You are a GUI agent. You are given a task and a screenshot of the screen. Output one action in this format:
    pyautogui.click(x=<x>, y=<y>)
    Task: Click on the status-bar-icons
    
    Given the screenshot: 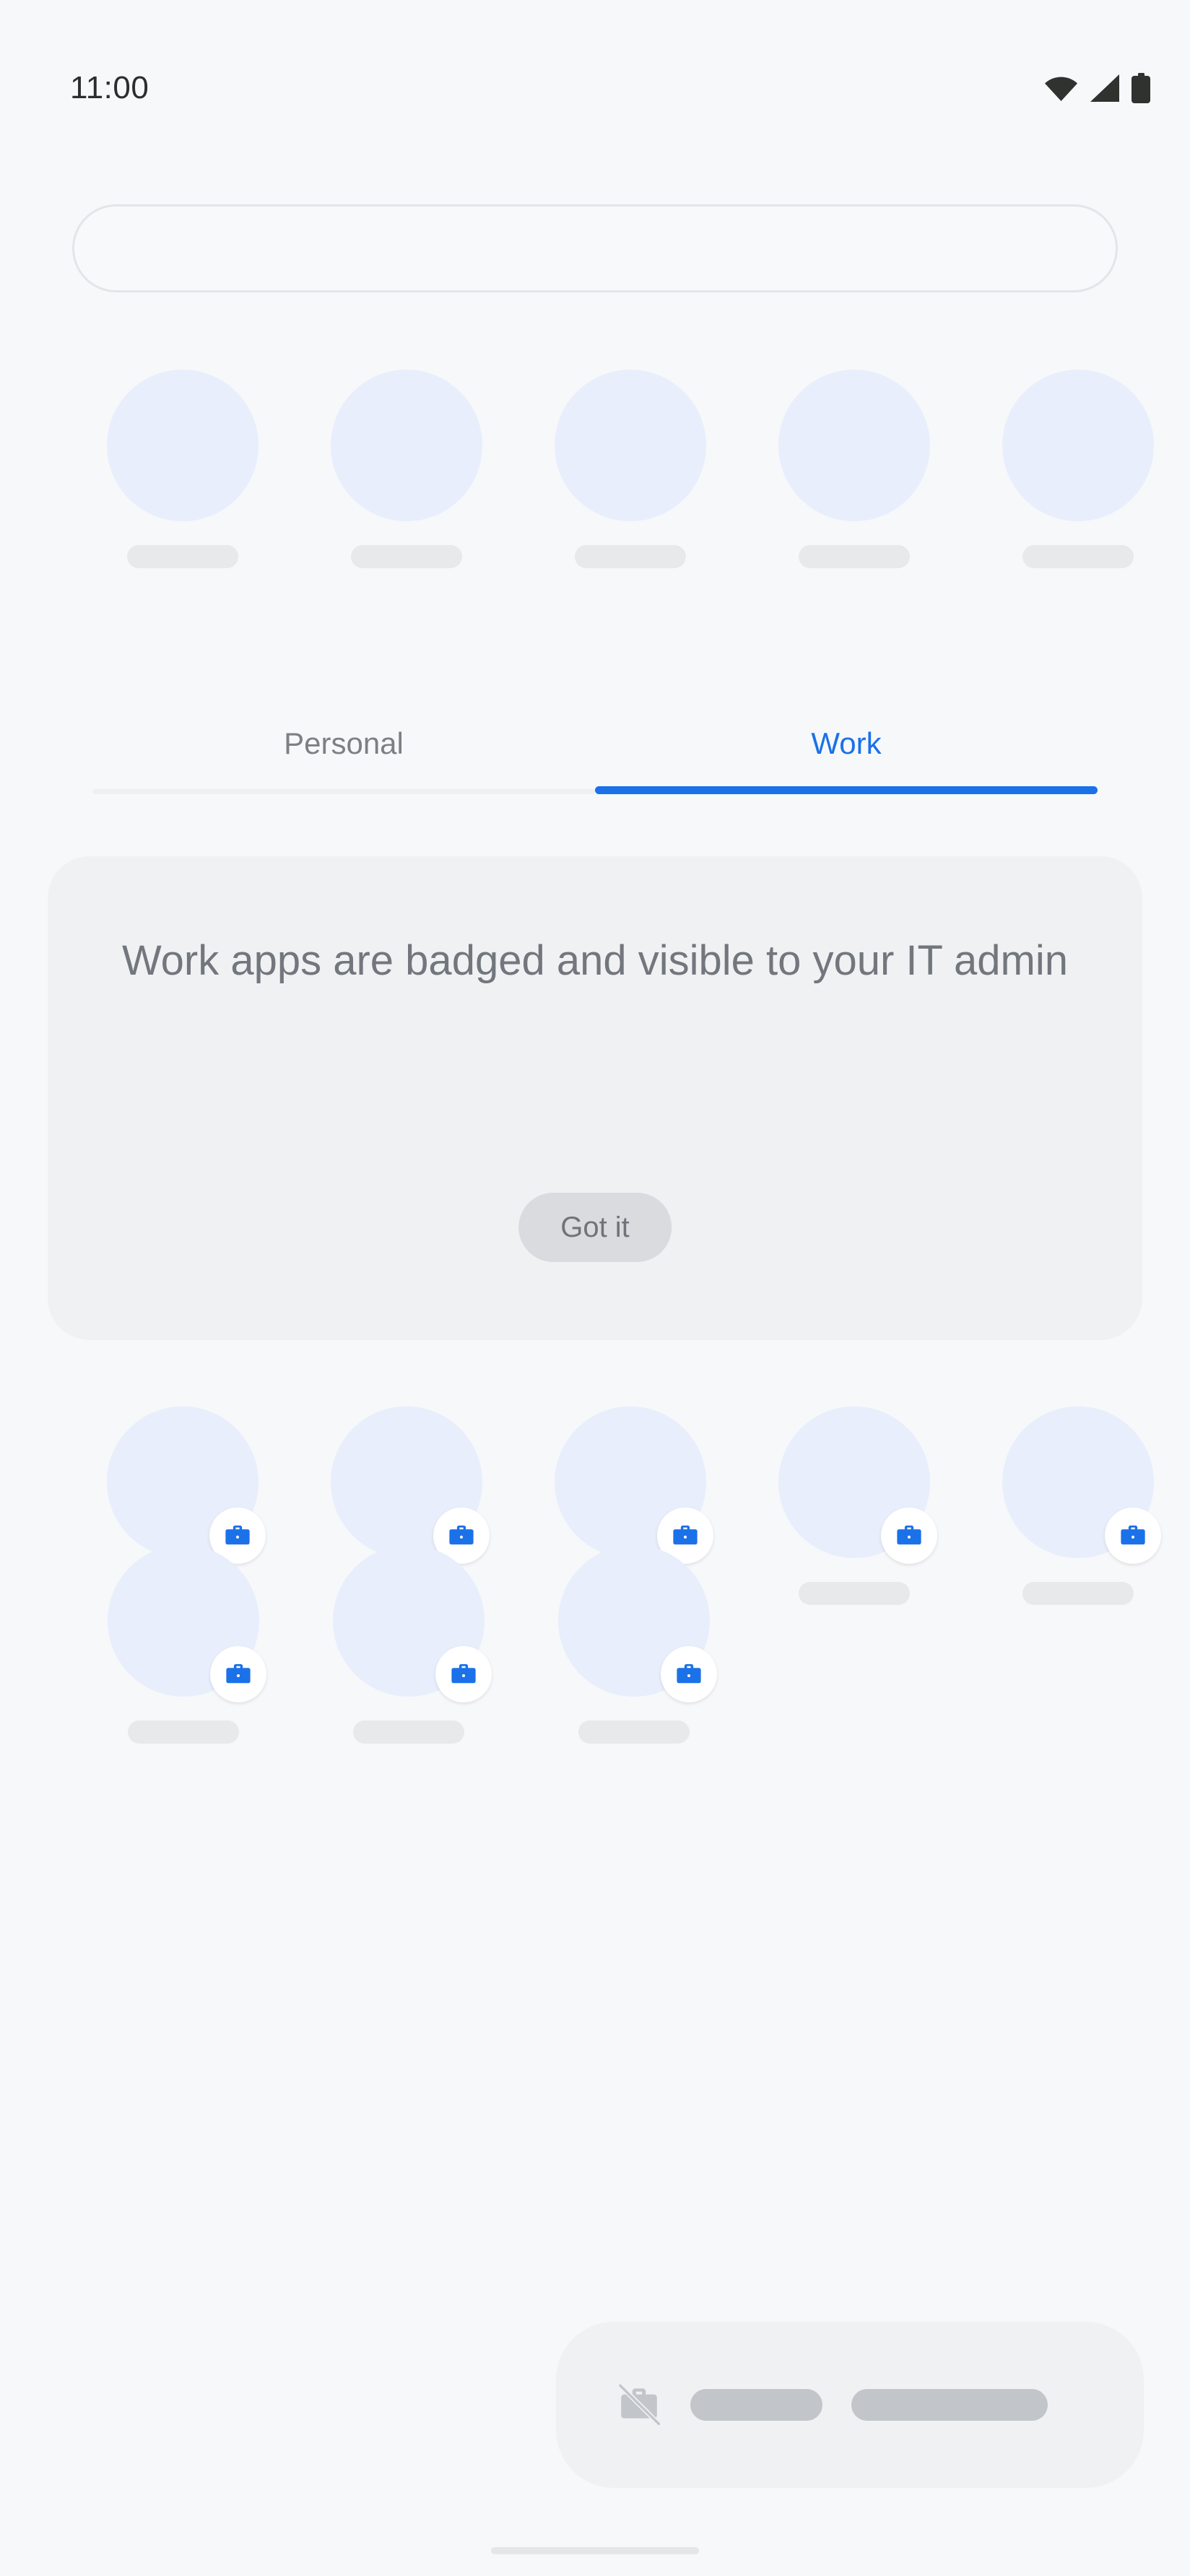 What is the action you would take?
    pyautogui.click(x=1097, y=88)
    